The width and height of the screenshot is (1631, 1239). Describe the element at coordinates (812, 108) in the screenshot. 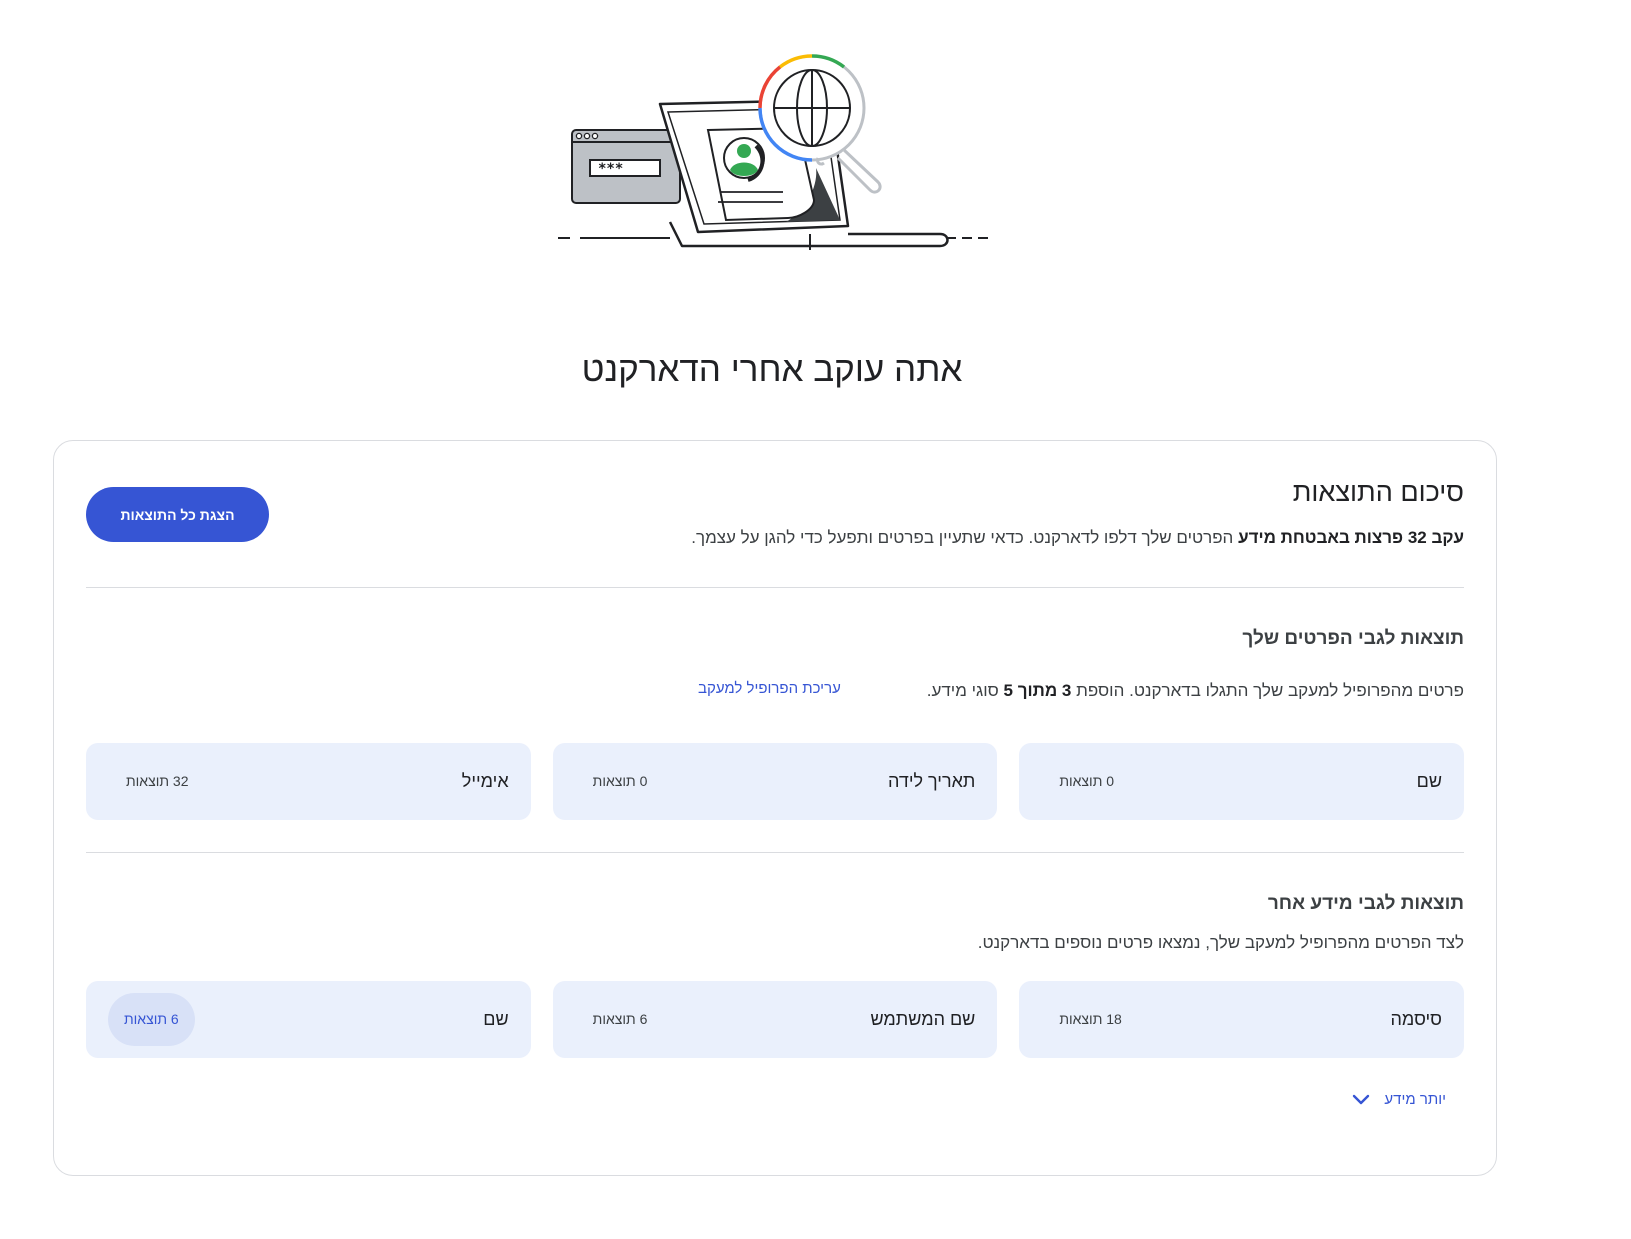

I see `globe-icon` at that location.